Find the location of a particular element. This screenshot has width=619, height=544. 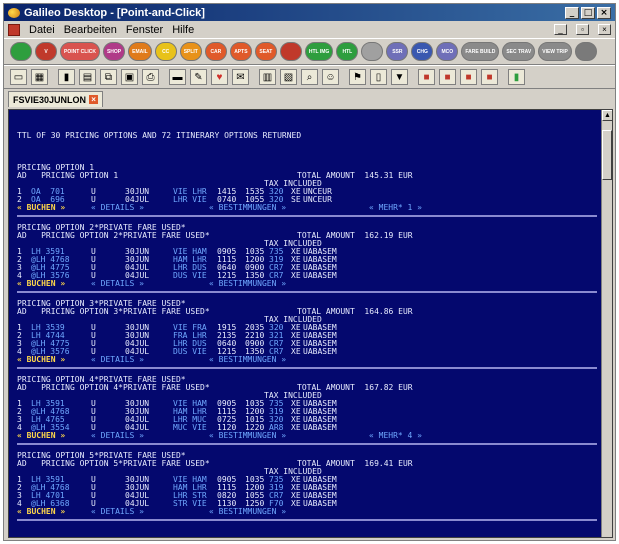

mehr-link: « MEHR* 1 » is located at coordinates (395, 208).